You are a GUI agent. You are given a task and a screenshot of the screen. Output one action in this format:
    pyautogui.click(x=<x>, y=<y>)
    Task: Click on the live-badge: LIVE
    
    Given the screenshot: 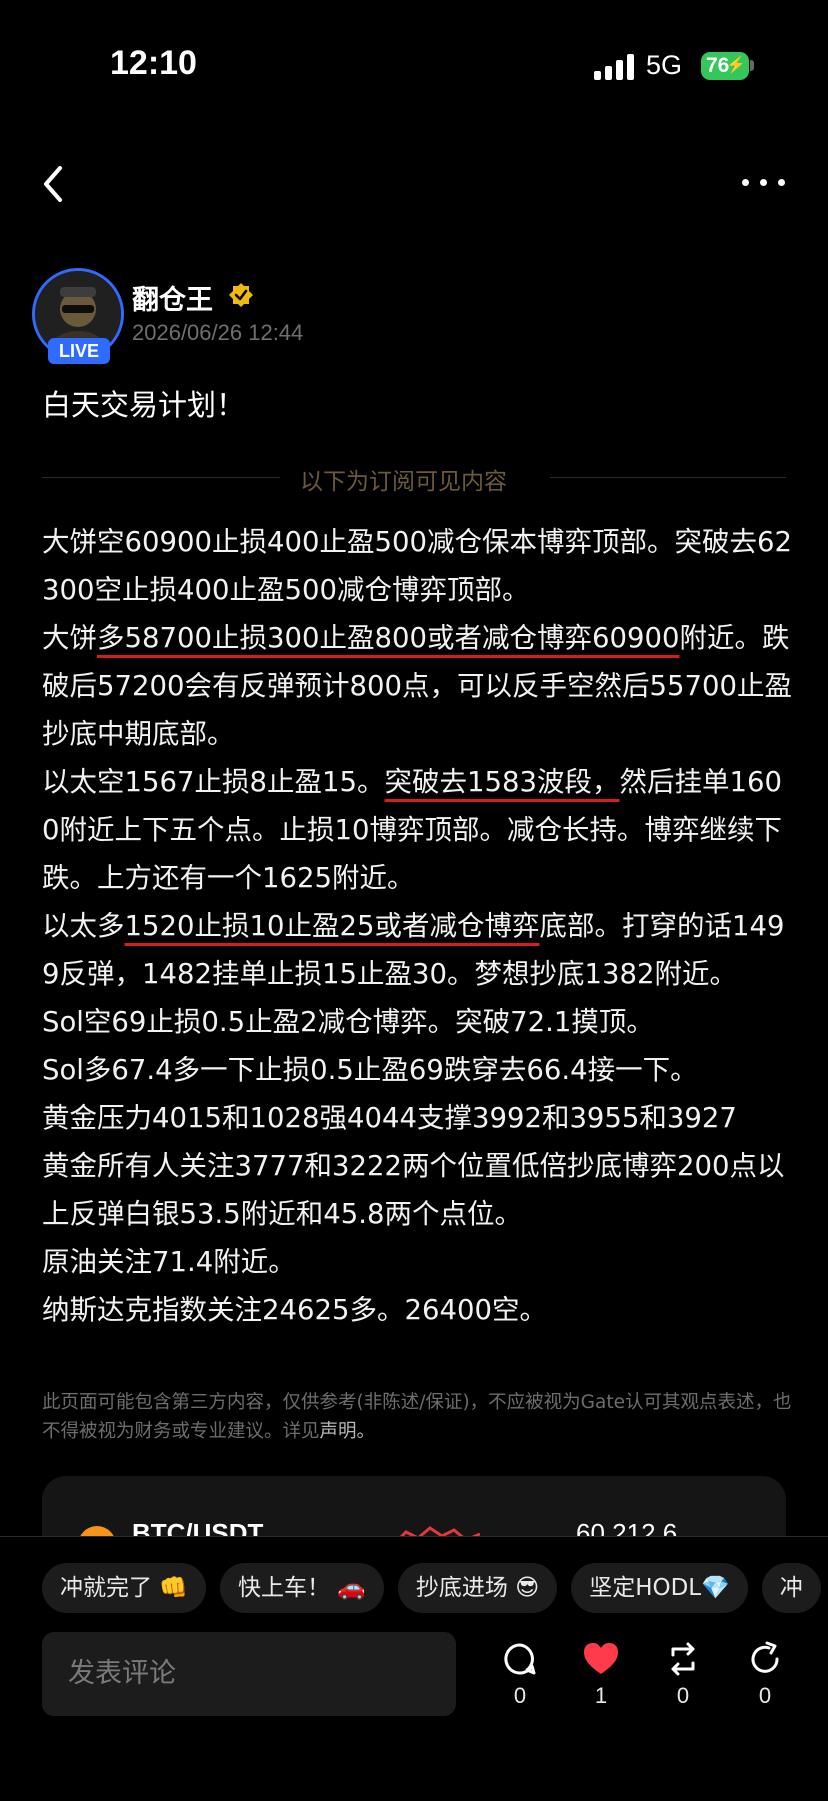 What is the action you would take?
    pyautogui.click(x=79, y=351)
    